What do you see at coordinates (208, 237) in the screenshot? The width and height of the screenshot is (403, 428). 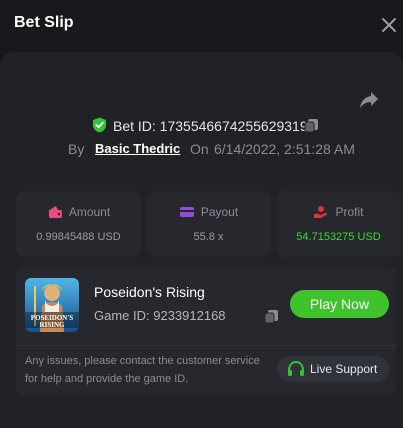 I see `payout-value: 55.8 x` at bounding box center [208, 237].